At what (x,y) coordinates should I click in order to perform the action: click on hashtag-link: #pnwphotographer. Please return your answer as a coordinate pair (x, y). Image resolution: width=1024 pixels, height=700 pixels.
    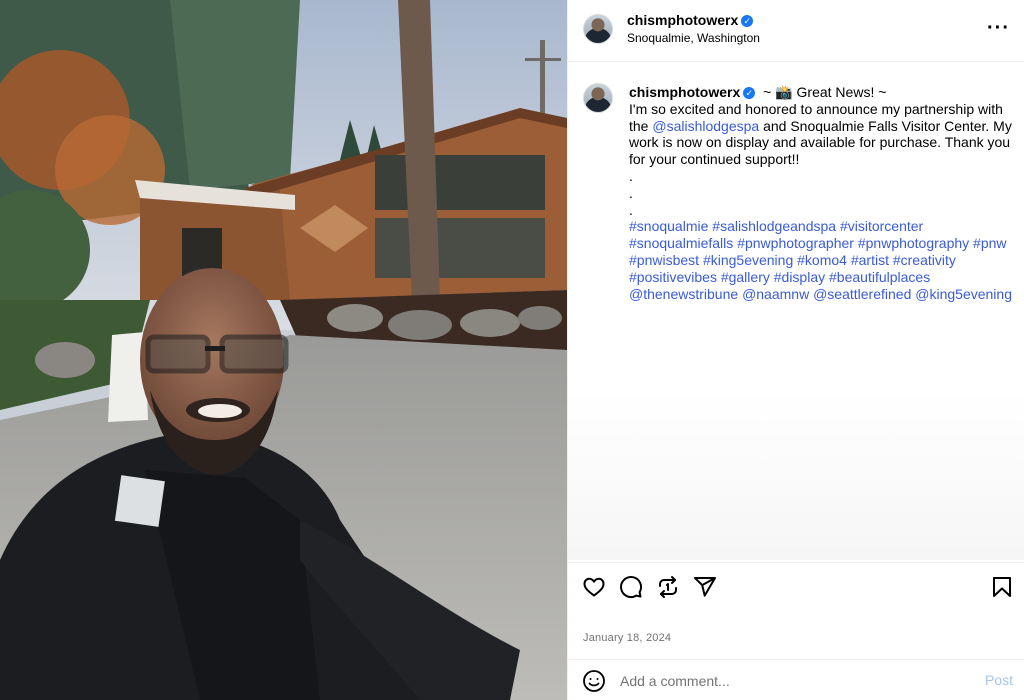
    Looking at the image, I should click on (795, 243).